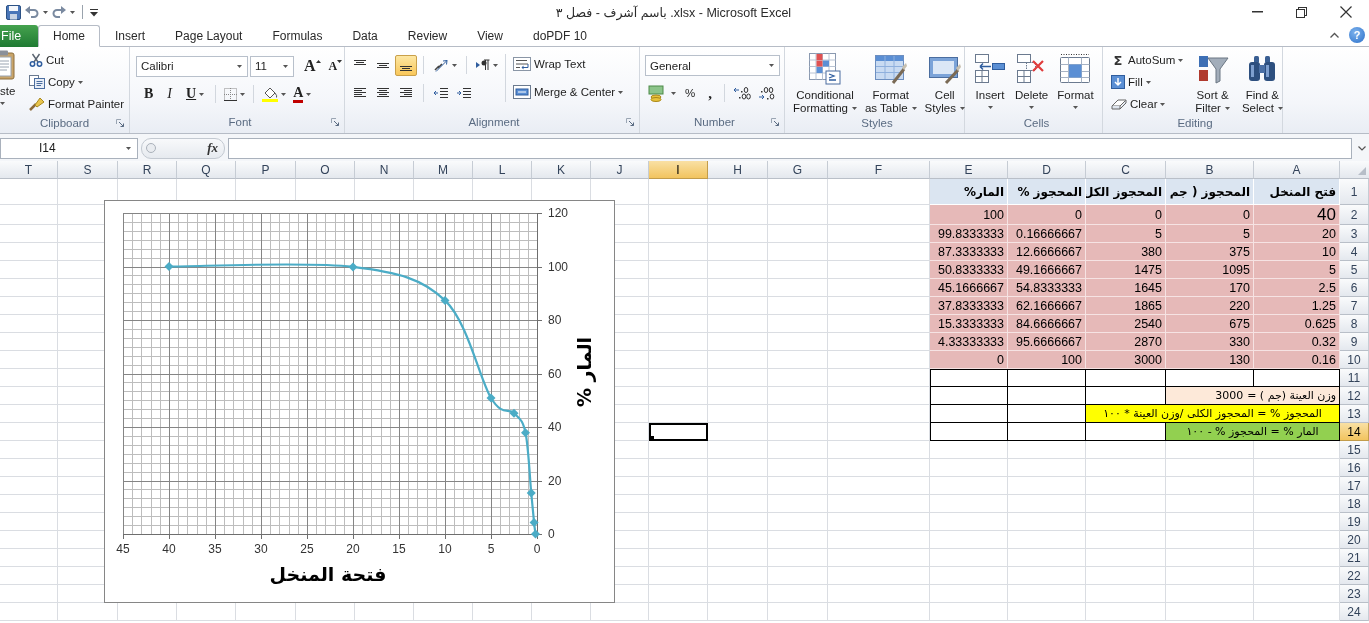 This screenshot has width=1369, height=623. Describe the element at coordinates (8, 65) in the screenshot. I see `clipboard-icon` at that location.